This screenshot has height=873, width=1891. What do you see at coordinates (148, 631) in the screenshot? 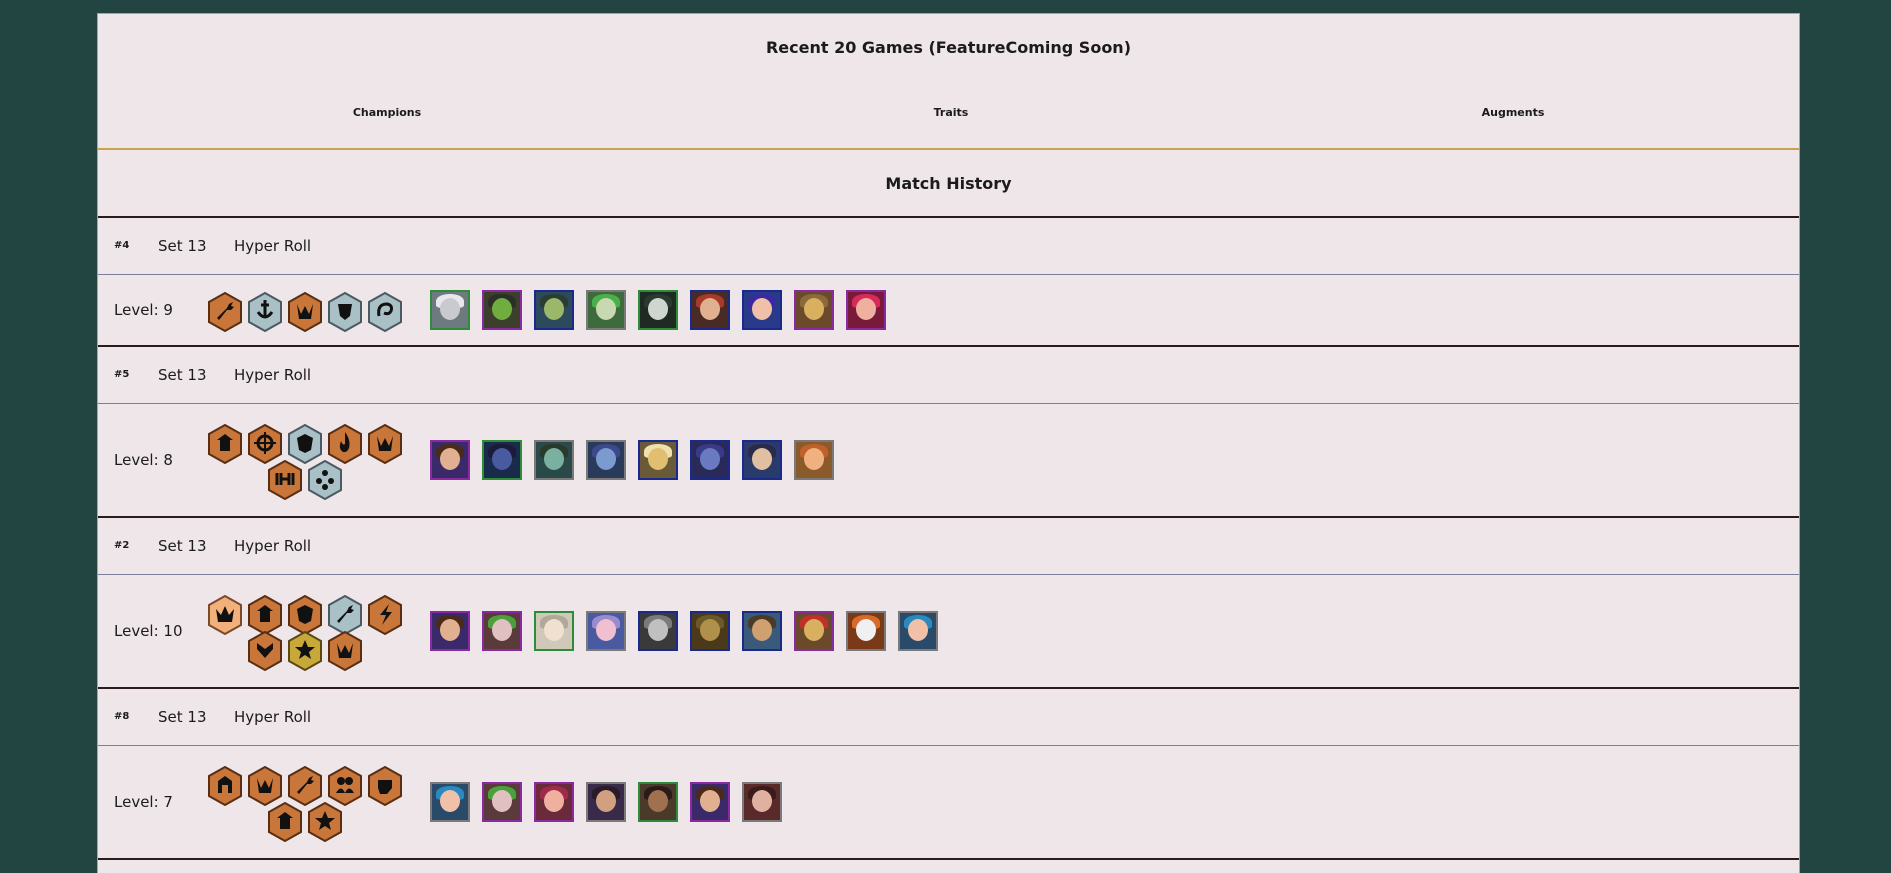
I see `player-level: Level: 10` at bounding box center [148, 631].